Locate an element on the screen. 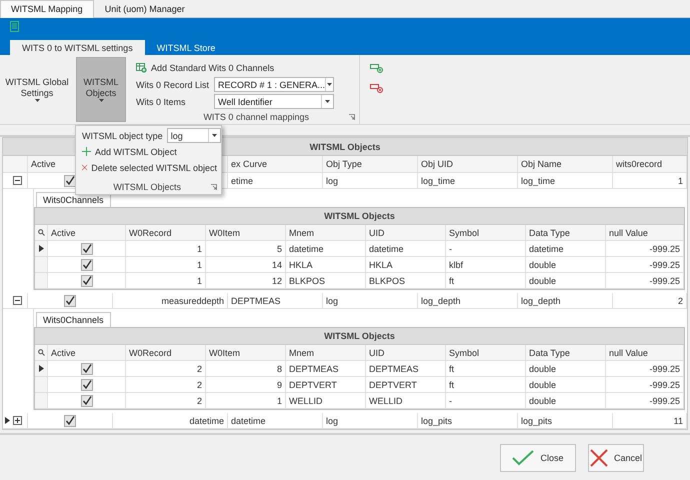 The width and height of the screenshot is (690, 480). column-header: Obj UID is located at coordinates (468, 164).